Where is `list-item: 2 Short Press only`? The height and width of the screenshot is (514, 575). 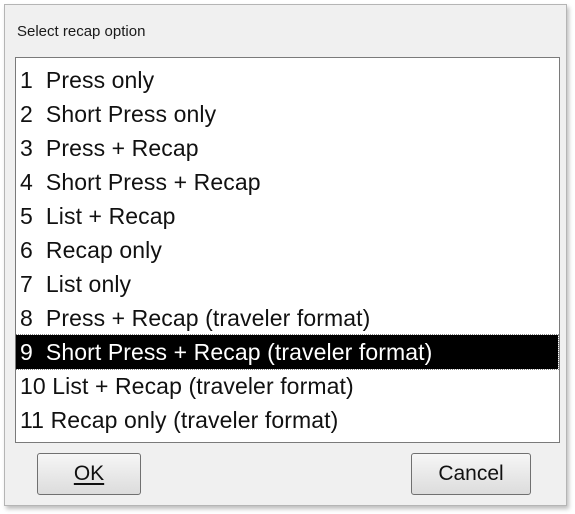 list-item: 2 Short Press only is located at coordinates (287, 114).